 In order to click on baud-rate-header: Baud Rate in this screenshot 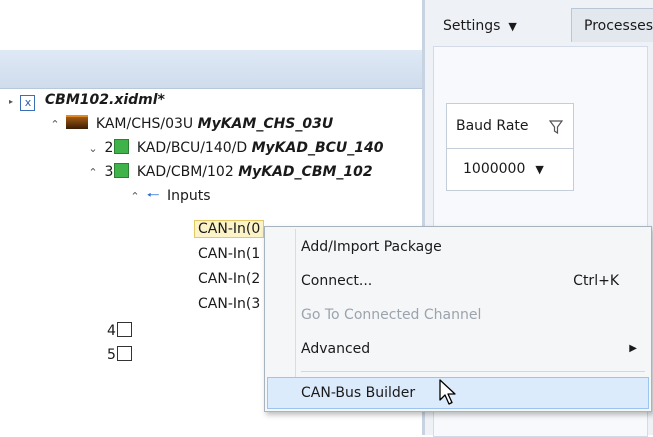, I will do `click(510, 126)`.